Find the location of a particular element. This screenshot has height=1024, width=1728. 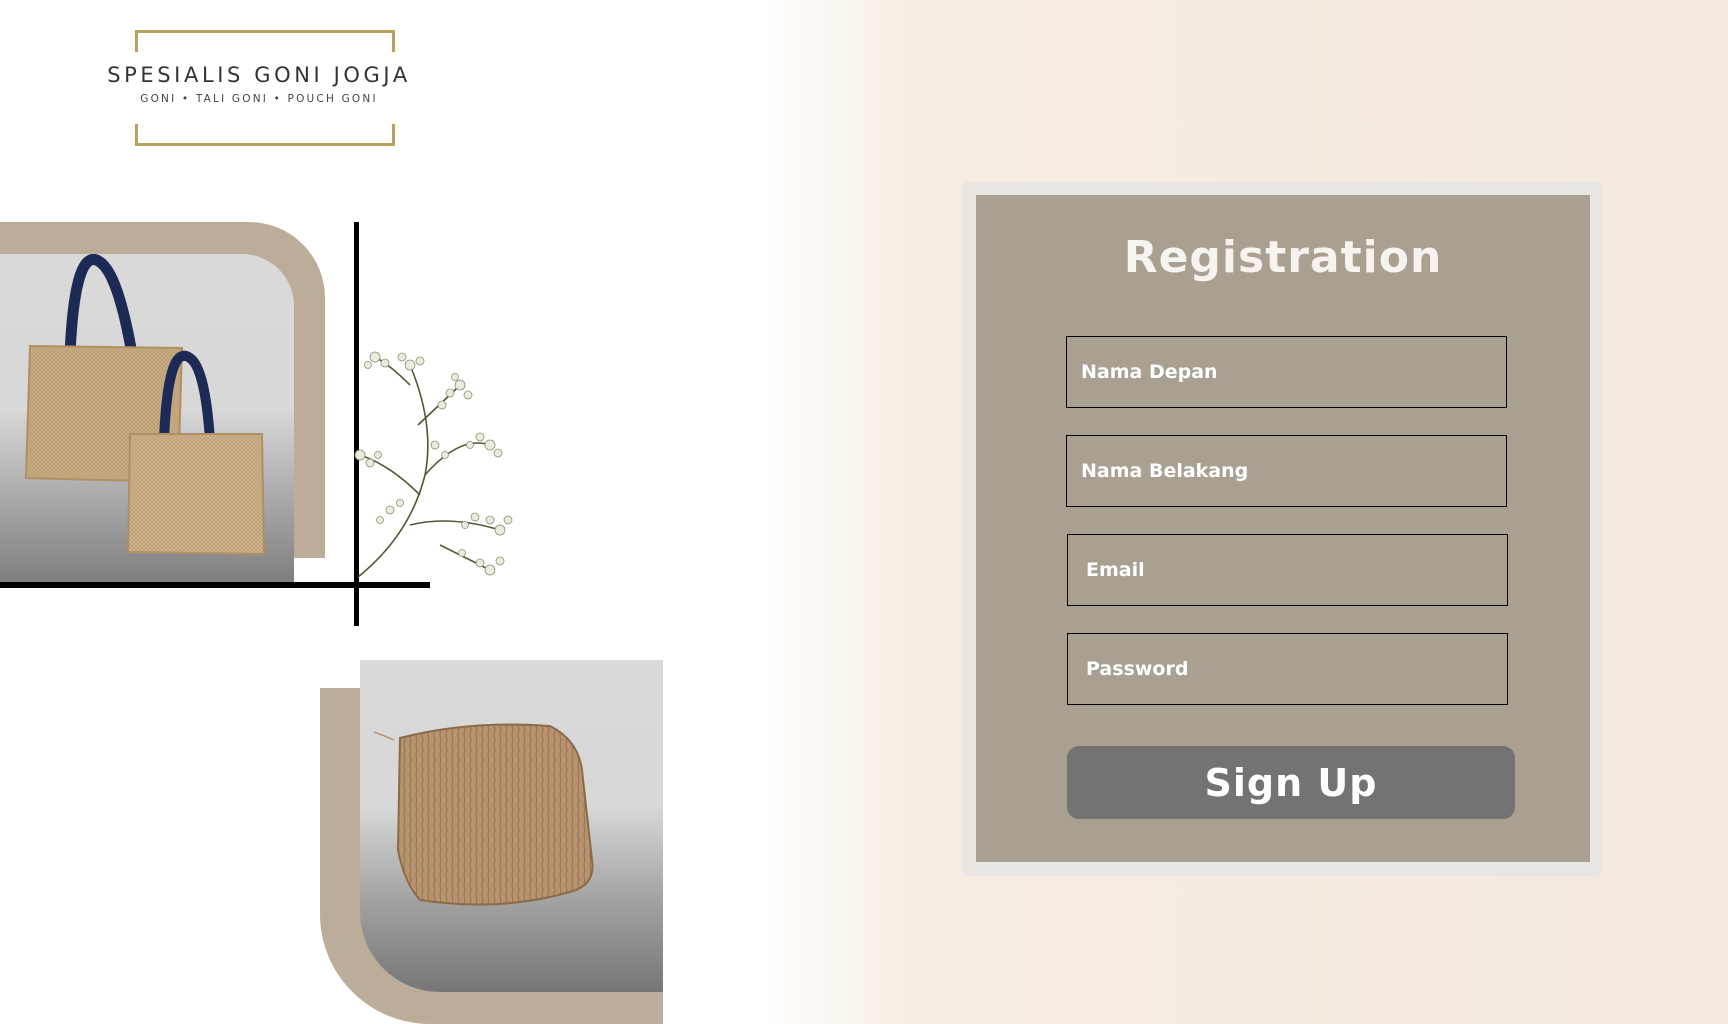

logo-frame-bottom is located at coordinates (265, 135).